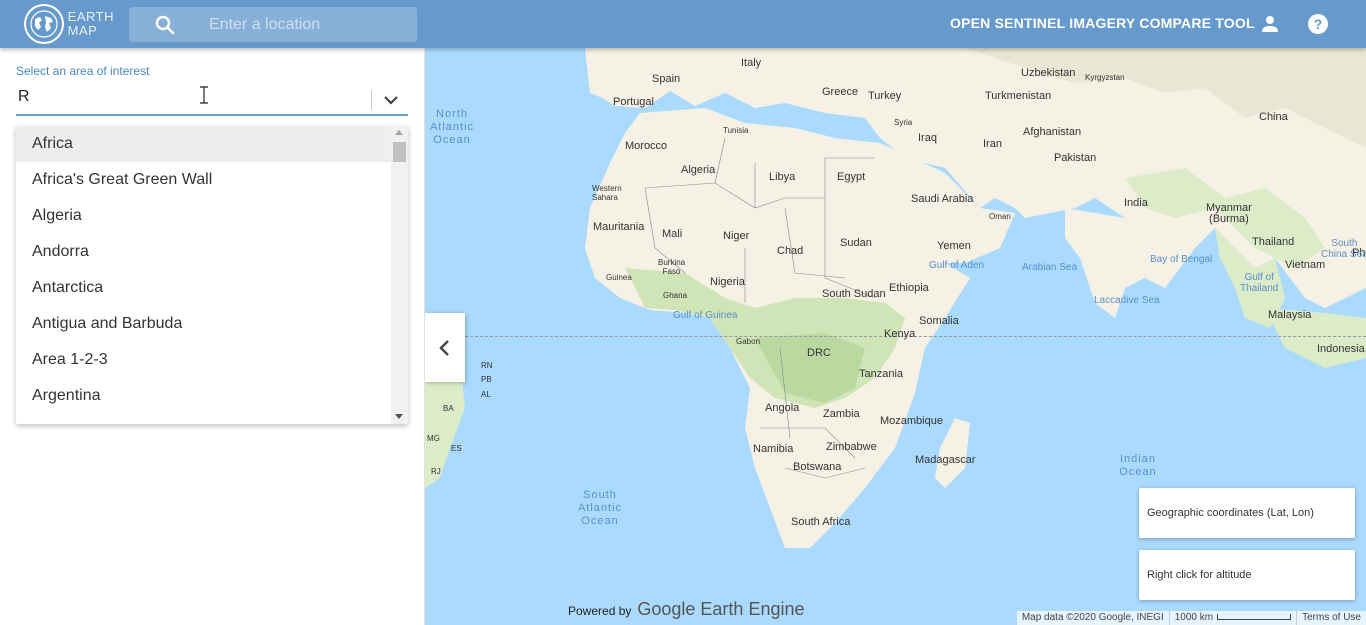 This screenshot has width=1366, height=625. Describe the element at coordinates (672, 234) in the screenshot. I see `map-label: Mali` at that location.